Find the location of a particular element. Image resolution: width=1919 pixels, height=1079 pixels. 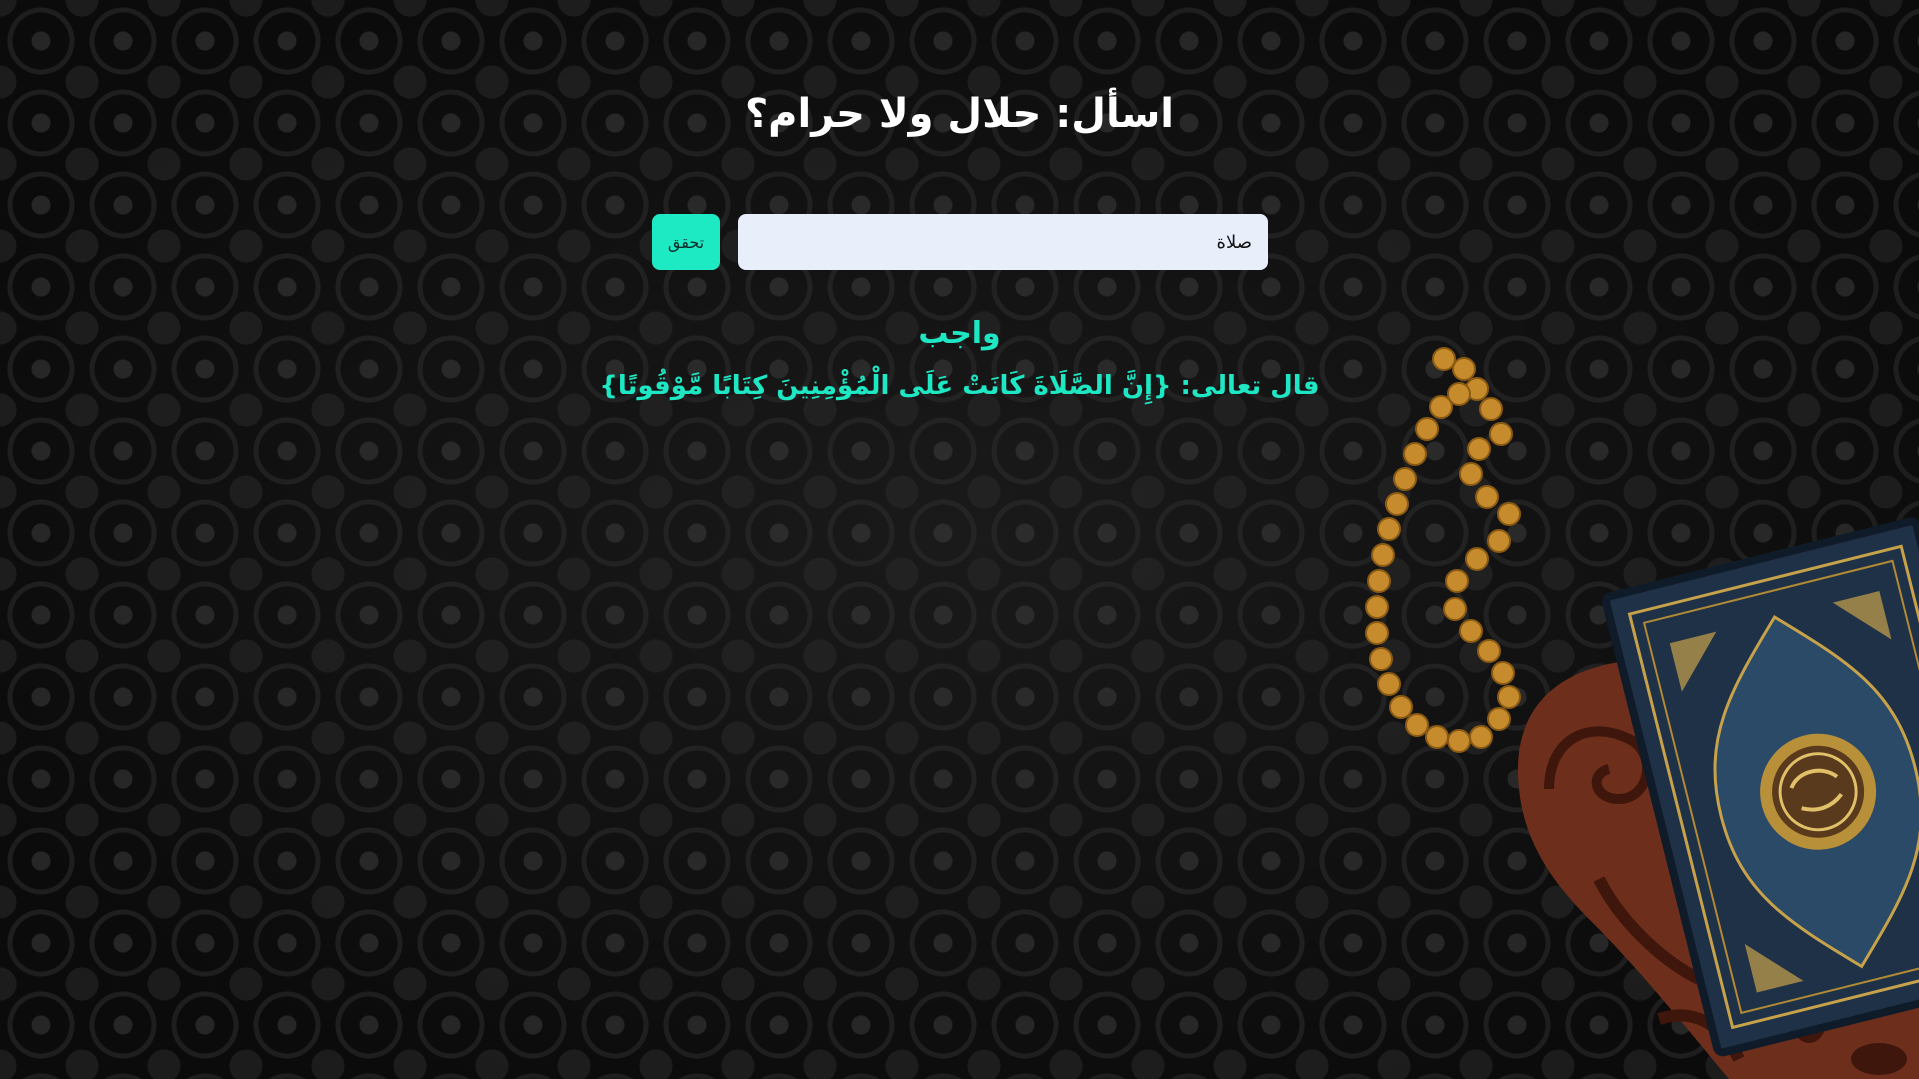

search-input is located at coordinates (1003, 242).